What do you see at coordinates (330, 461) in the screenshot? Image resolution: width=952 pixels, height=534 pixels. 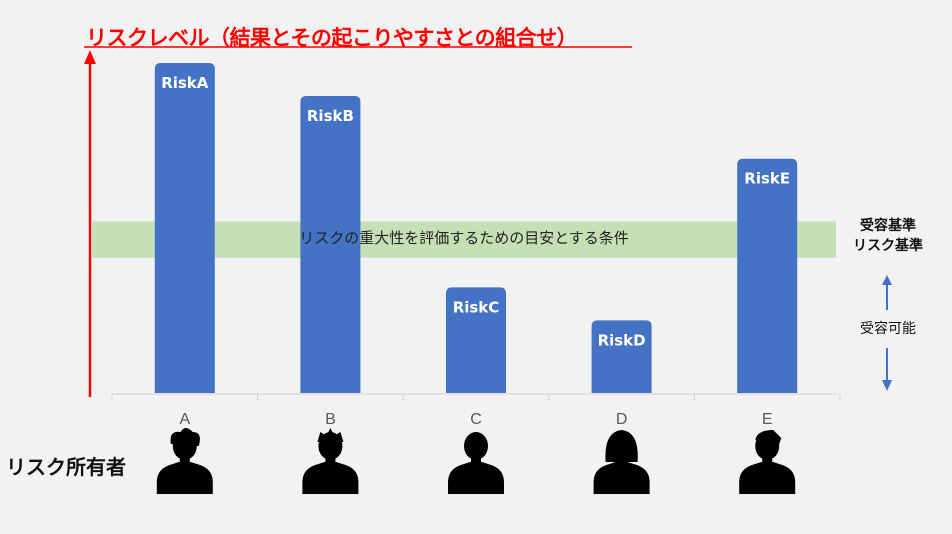 I see `person-spiky-hair-icon` at bounding box center [330, 461].